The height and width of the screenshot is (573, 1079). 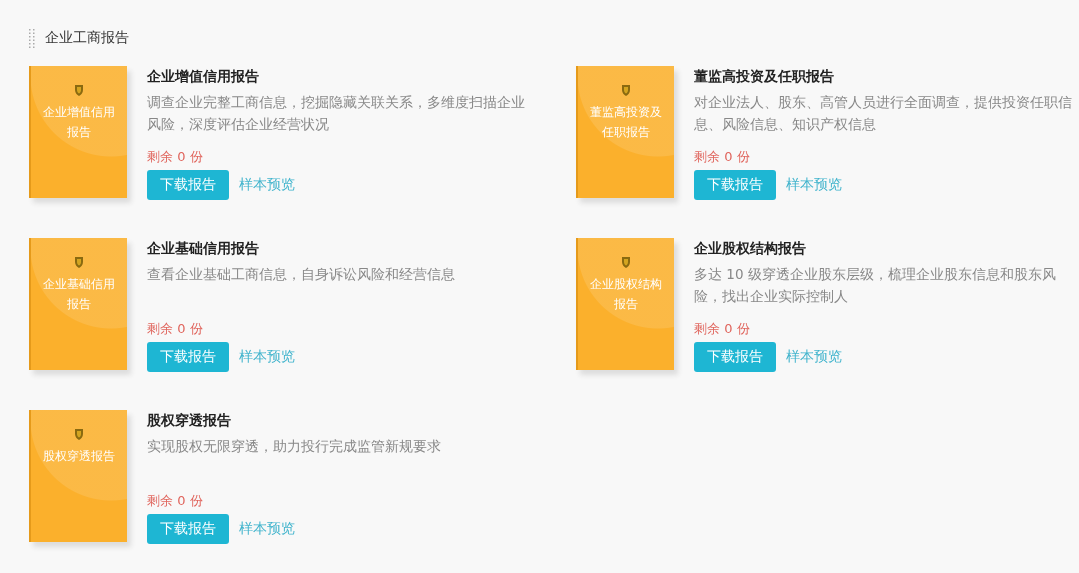 What do you see at coordinates (626, 122) in the screenshot?
I see `cover-title: 董监高投资及任职报告` at bounding box center [626, 122].